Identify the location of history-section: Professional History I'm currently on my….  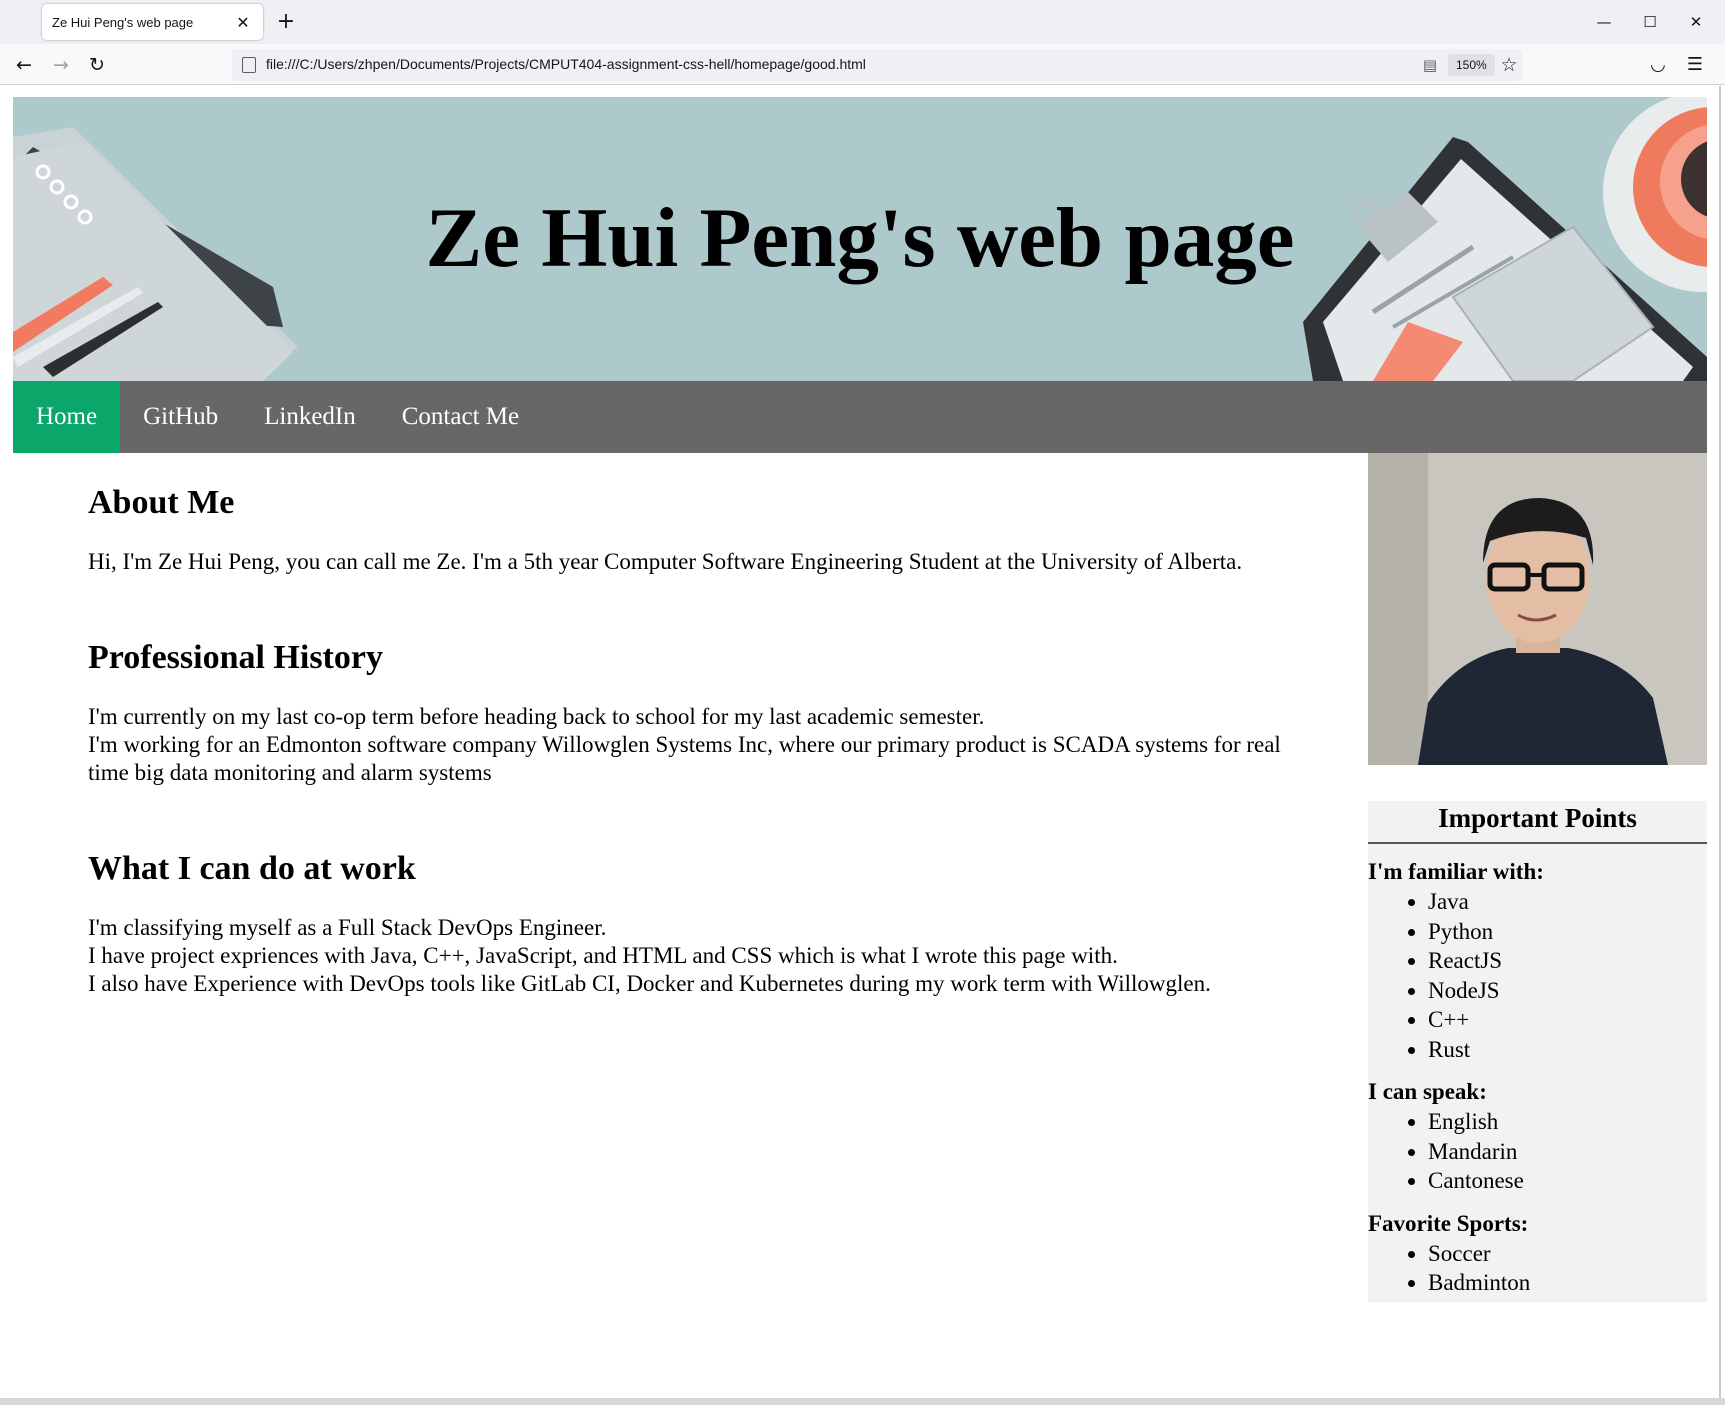
(688, 712).